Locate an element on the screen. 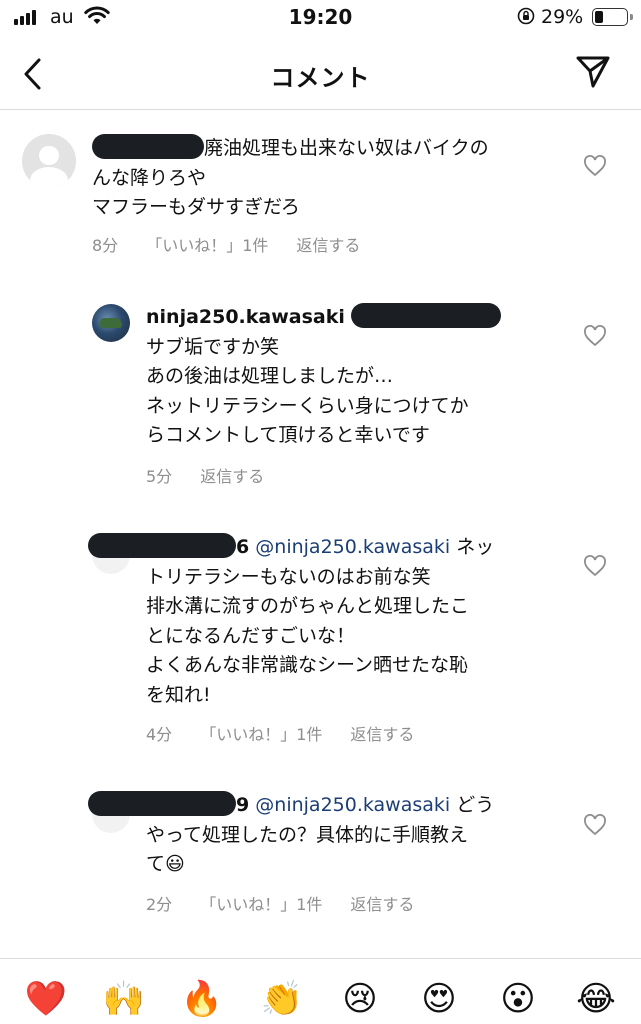 The image size is (641, 1024). comment-line: ネットリテラシーくらい身につけてか is located at coordinates (307, 405).